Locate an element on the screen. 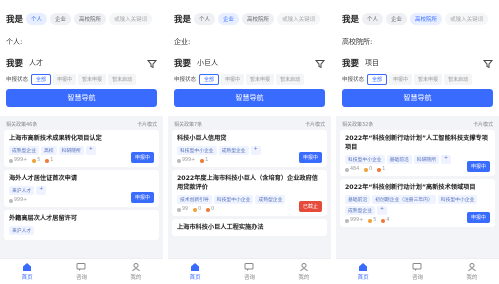  policy-tag: 科研院所 is located at coordinates (426, 159).